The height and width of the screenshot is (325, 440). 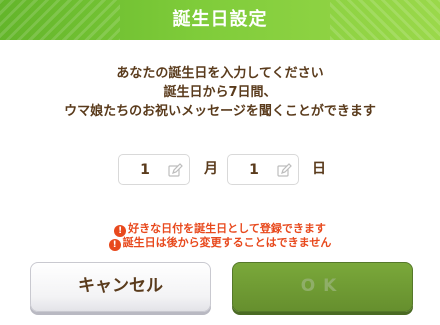 I want to click on dialog-title: 誕生日設定, so click(x=220, y=19).